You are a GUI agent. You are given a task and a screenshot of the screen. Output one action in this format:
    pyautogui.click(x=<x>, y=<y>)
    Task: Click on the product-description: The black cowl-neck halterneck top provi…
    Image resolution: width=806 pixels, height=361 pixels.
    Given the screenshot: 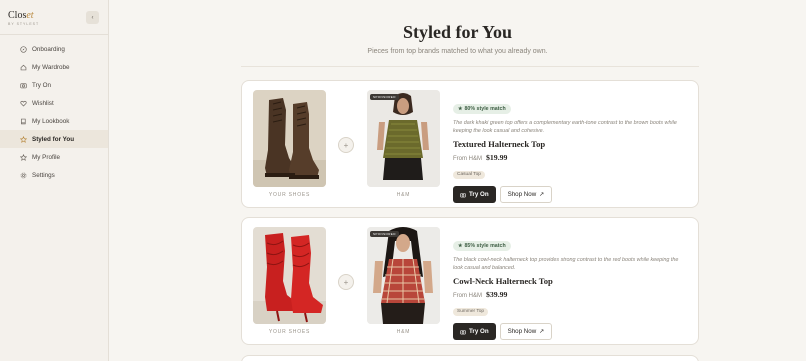 What is the action you would take?
    pyautogui.click(x=566, y=264)
    